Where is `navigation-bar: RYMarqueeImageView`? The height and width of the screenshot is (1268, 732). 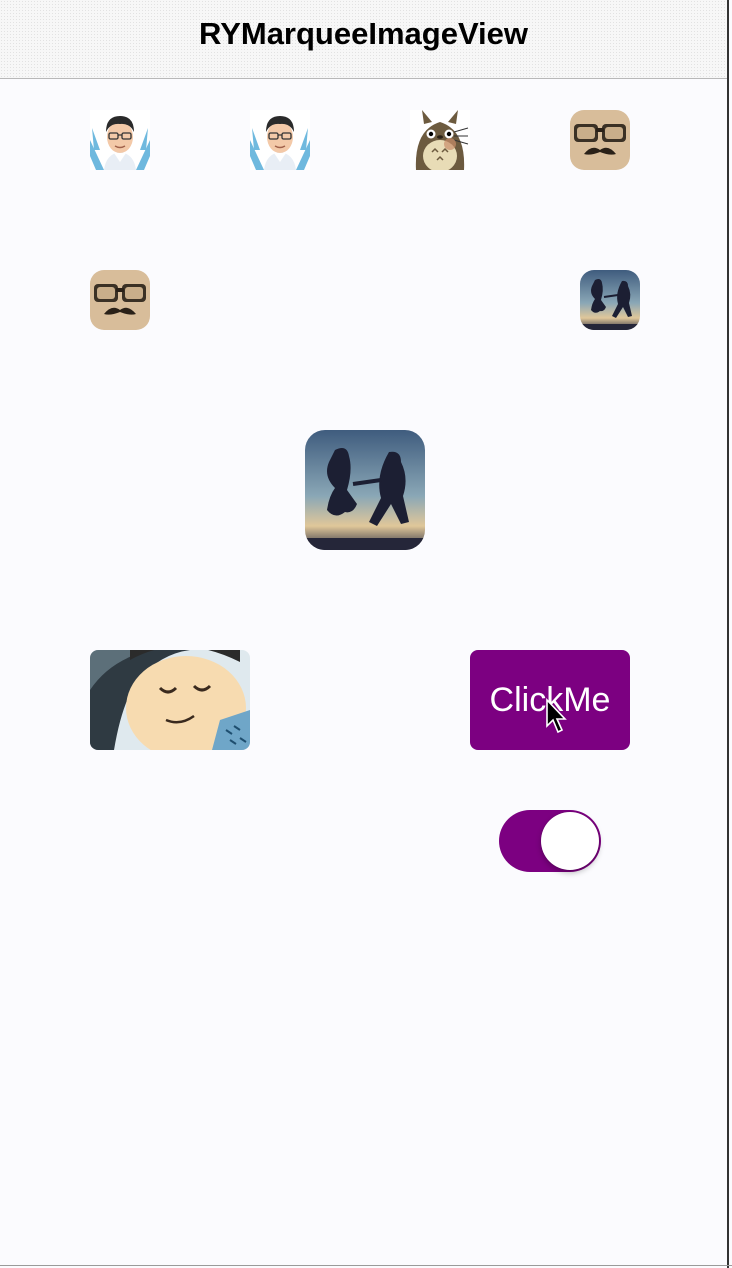 navigation-bar: RYMarqueeImageView is located at coordinates (363, 39).